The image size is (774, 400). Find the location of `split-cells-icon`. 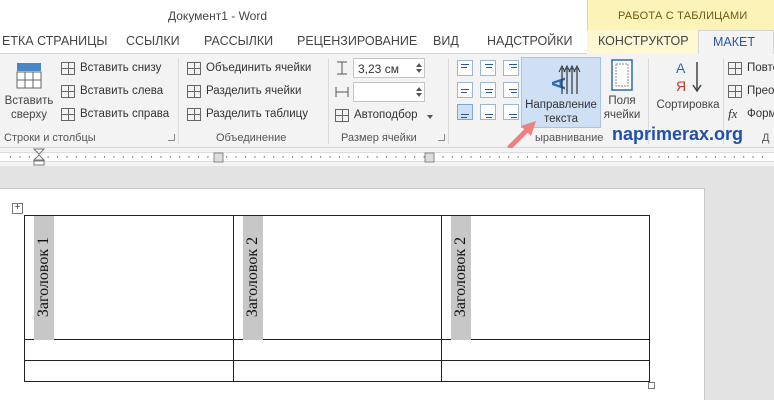

split-cells-icon is located at coordinates (194, 91).